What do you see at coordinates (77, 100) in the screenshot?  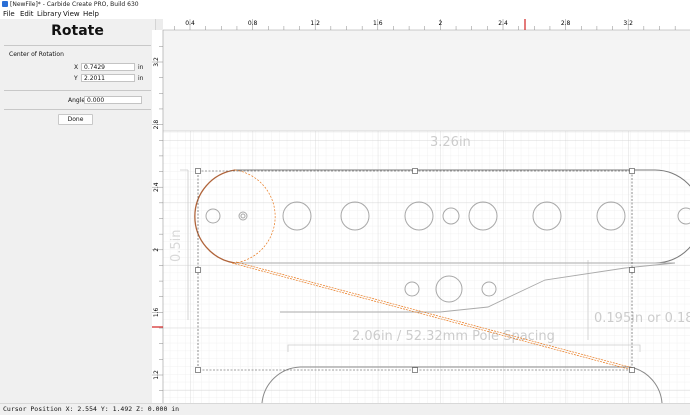 I see `angle-label: Angle` at bounding box center [77, 100].